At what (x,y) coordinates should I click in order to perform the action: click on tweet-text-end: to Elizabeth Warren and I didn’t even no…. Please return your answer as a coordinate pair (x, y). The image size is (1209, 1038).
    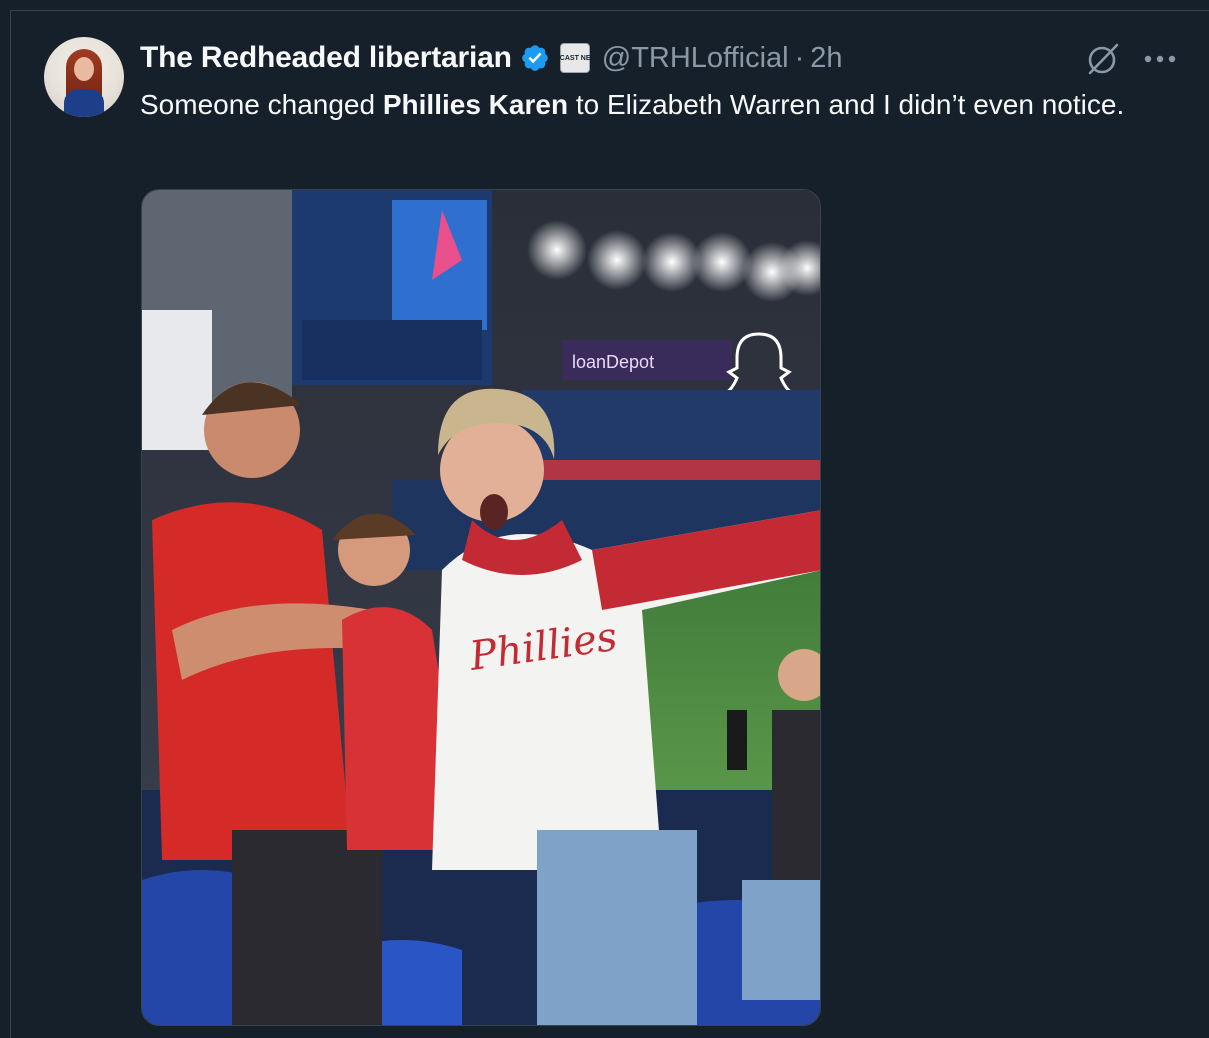
    Looking at the image, I should click on (846, 104).